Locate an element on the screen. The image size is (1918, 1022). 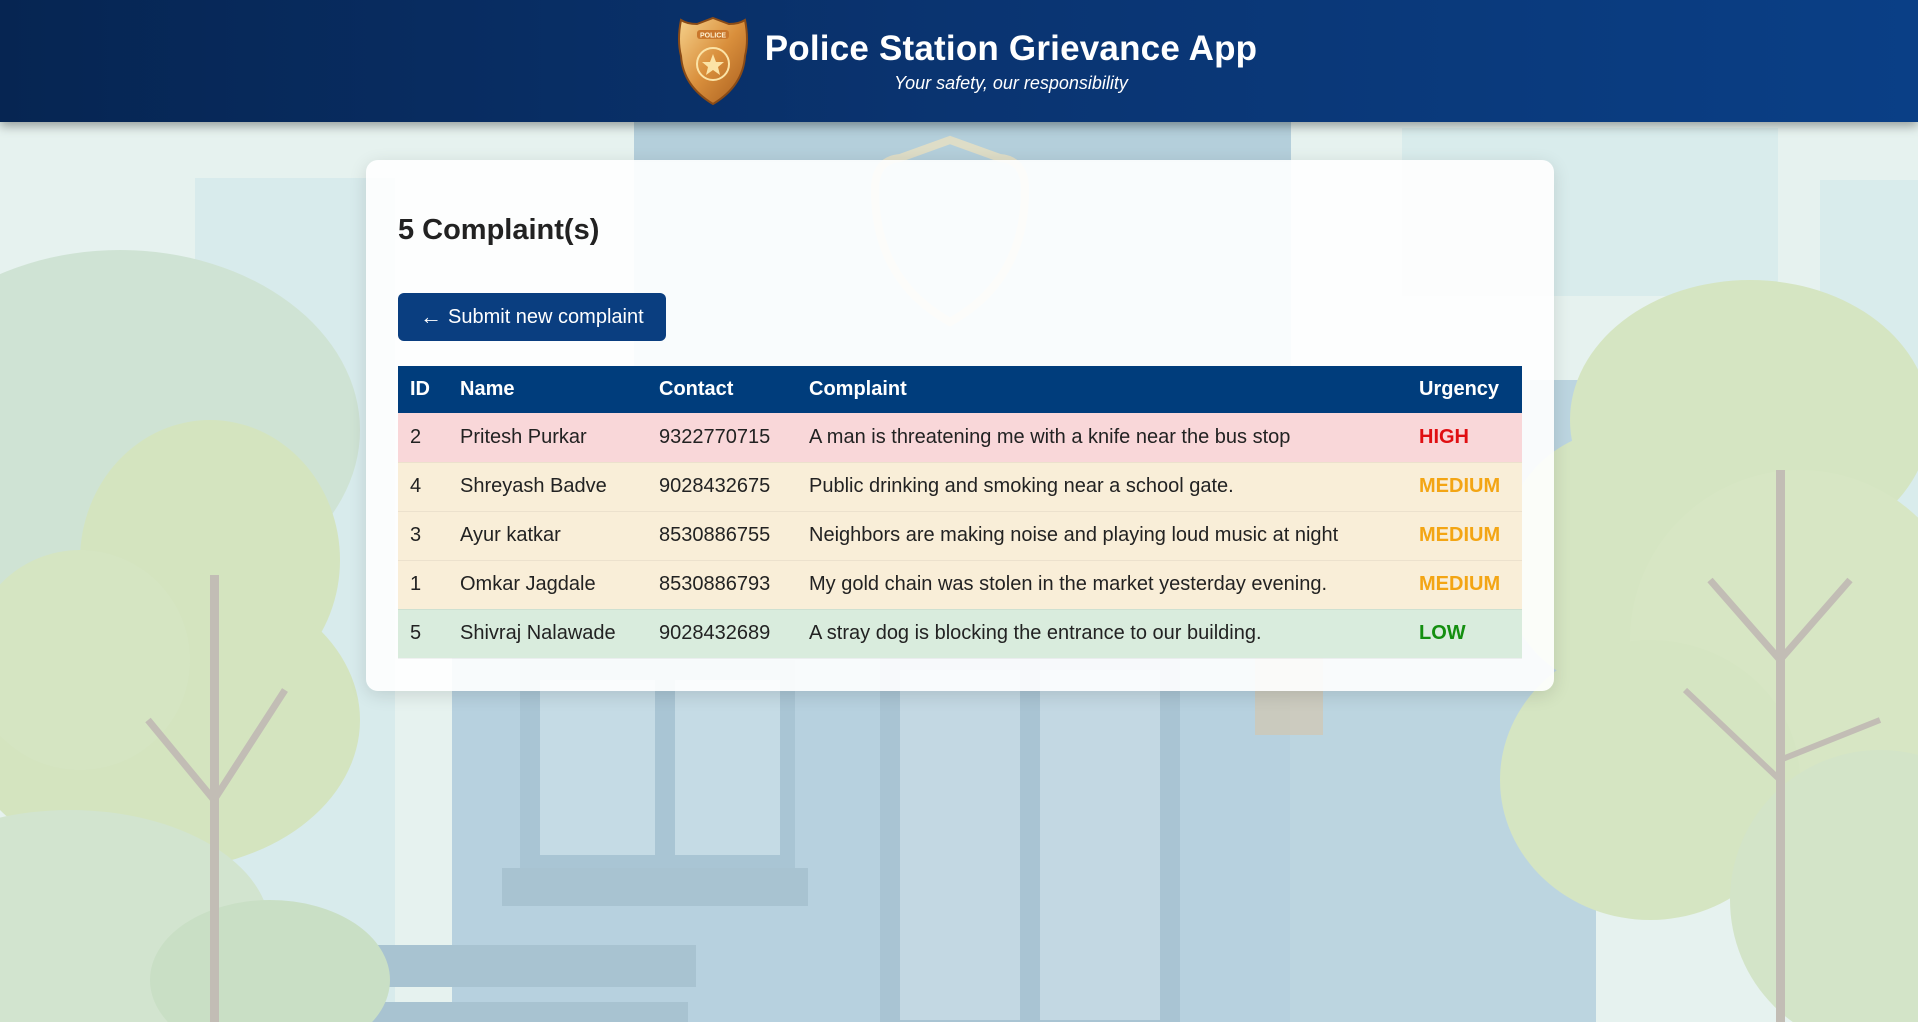
cell-contact: 8530886793 is located at coordinates (722, 585).